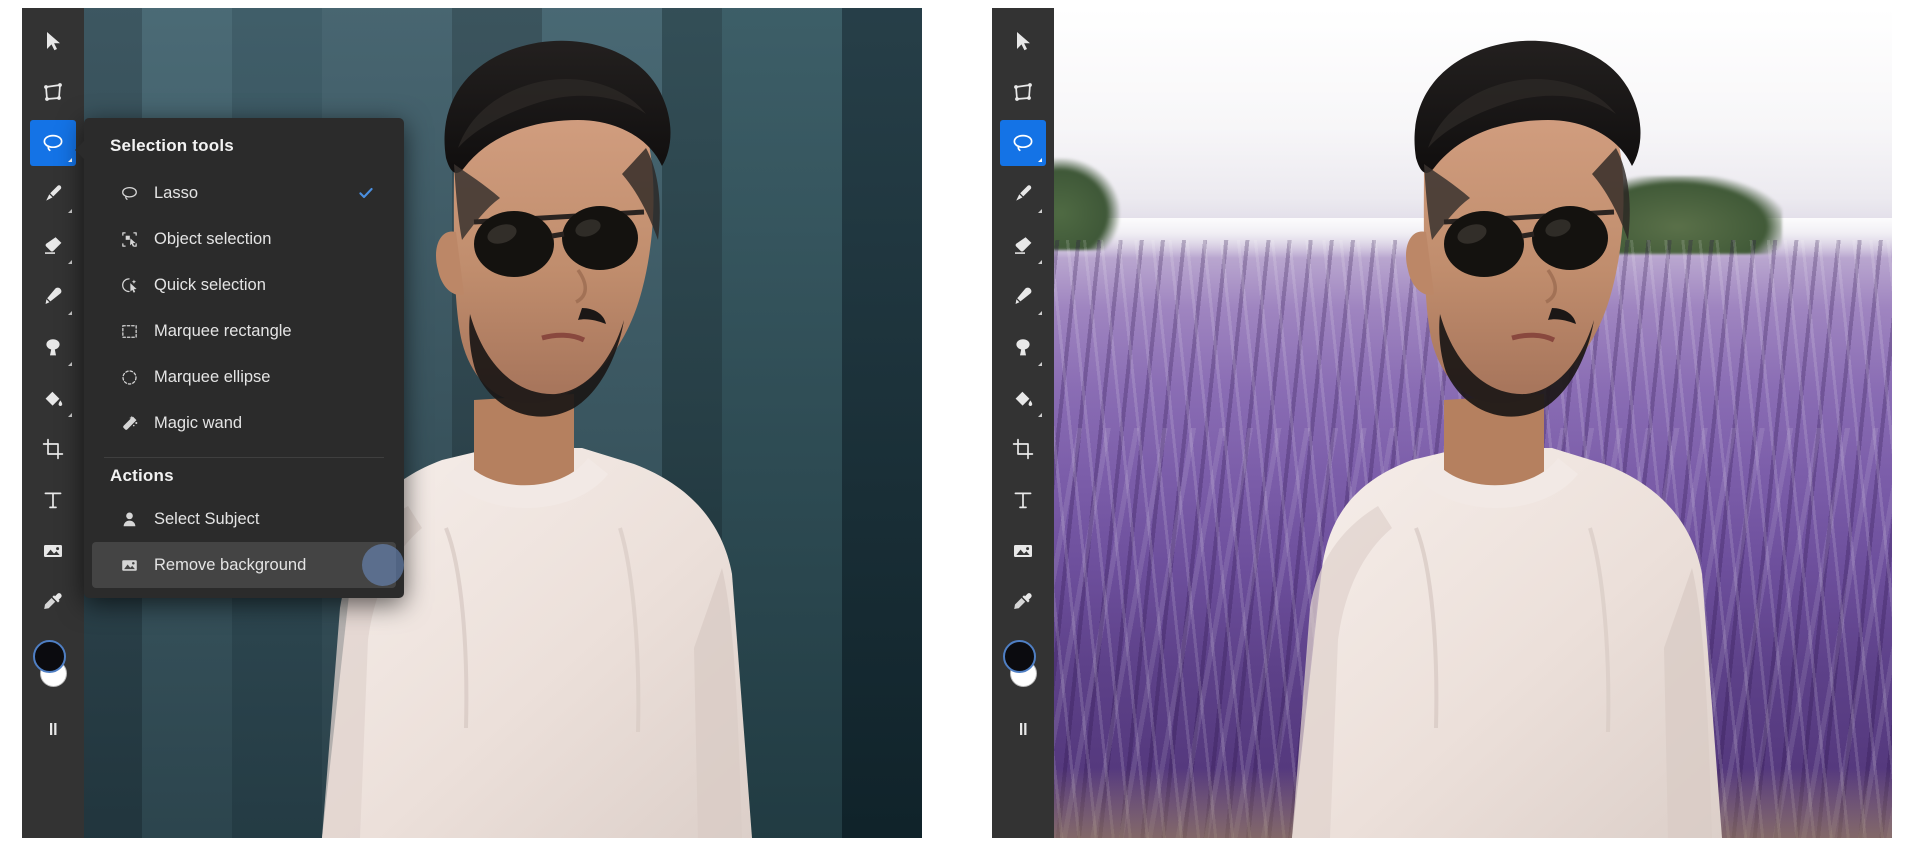 Image resolution: width=1920 pixels, height=850 pixels. What do you see at coordinates (213, 238) in the screenshot?
I see `menu-item-label: Object selection` at bounding box center [213, 238].